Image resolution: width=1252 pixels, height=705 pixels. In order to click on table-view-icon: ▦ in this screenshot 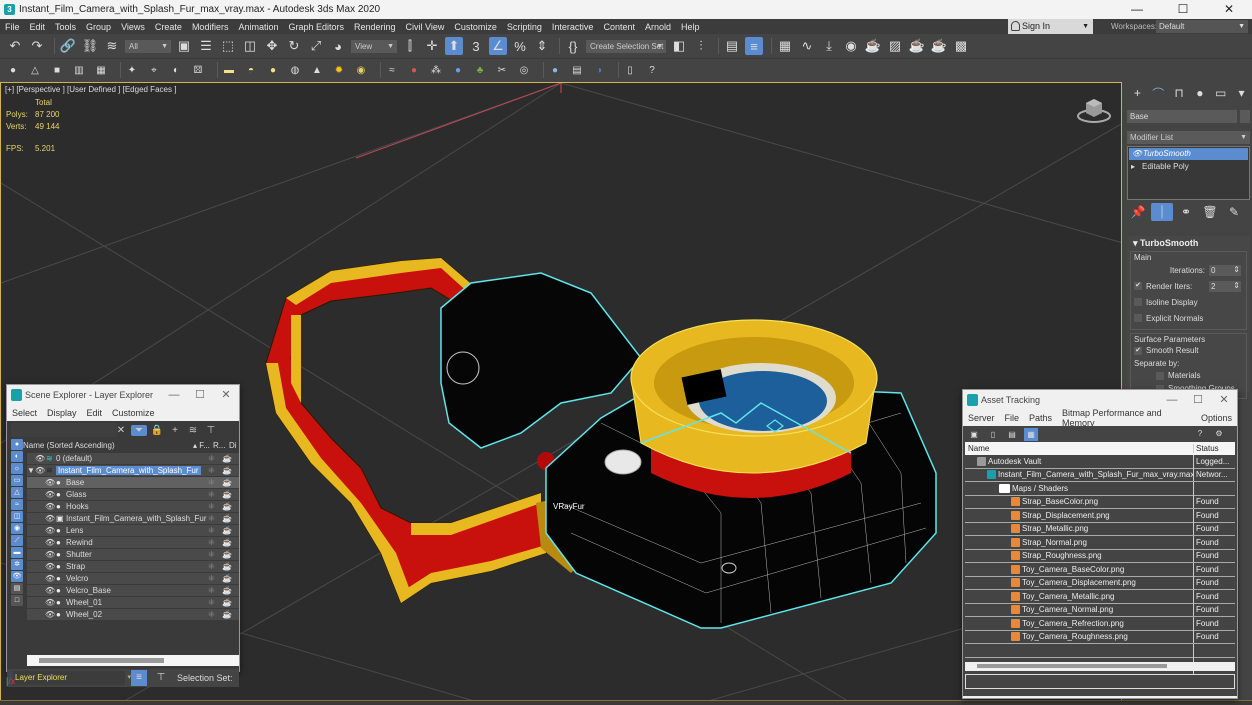, I will do `click(1031, 434)`.